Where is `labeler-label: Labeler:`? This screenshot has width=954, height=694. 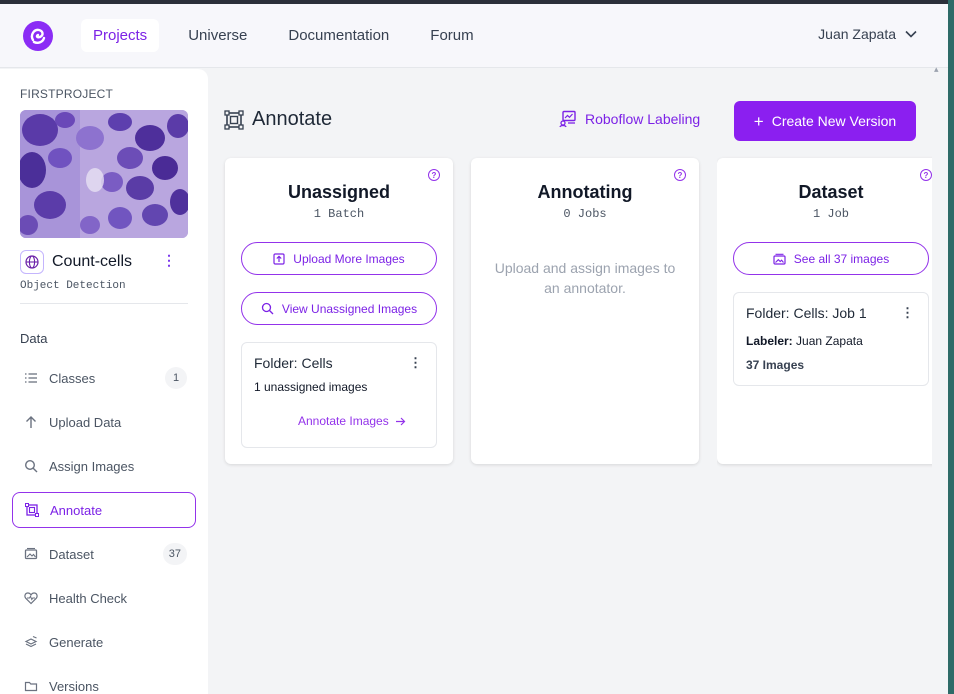
labeler-label: Labeler: is located at coordinates (769, 341).